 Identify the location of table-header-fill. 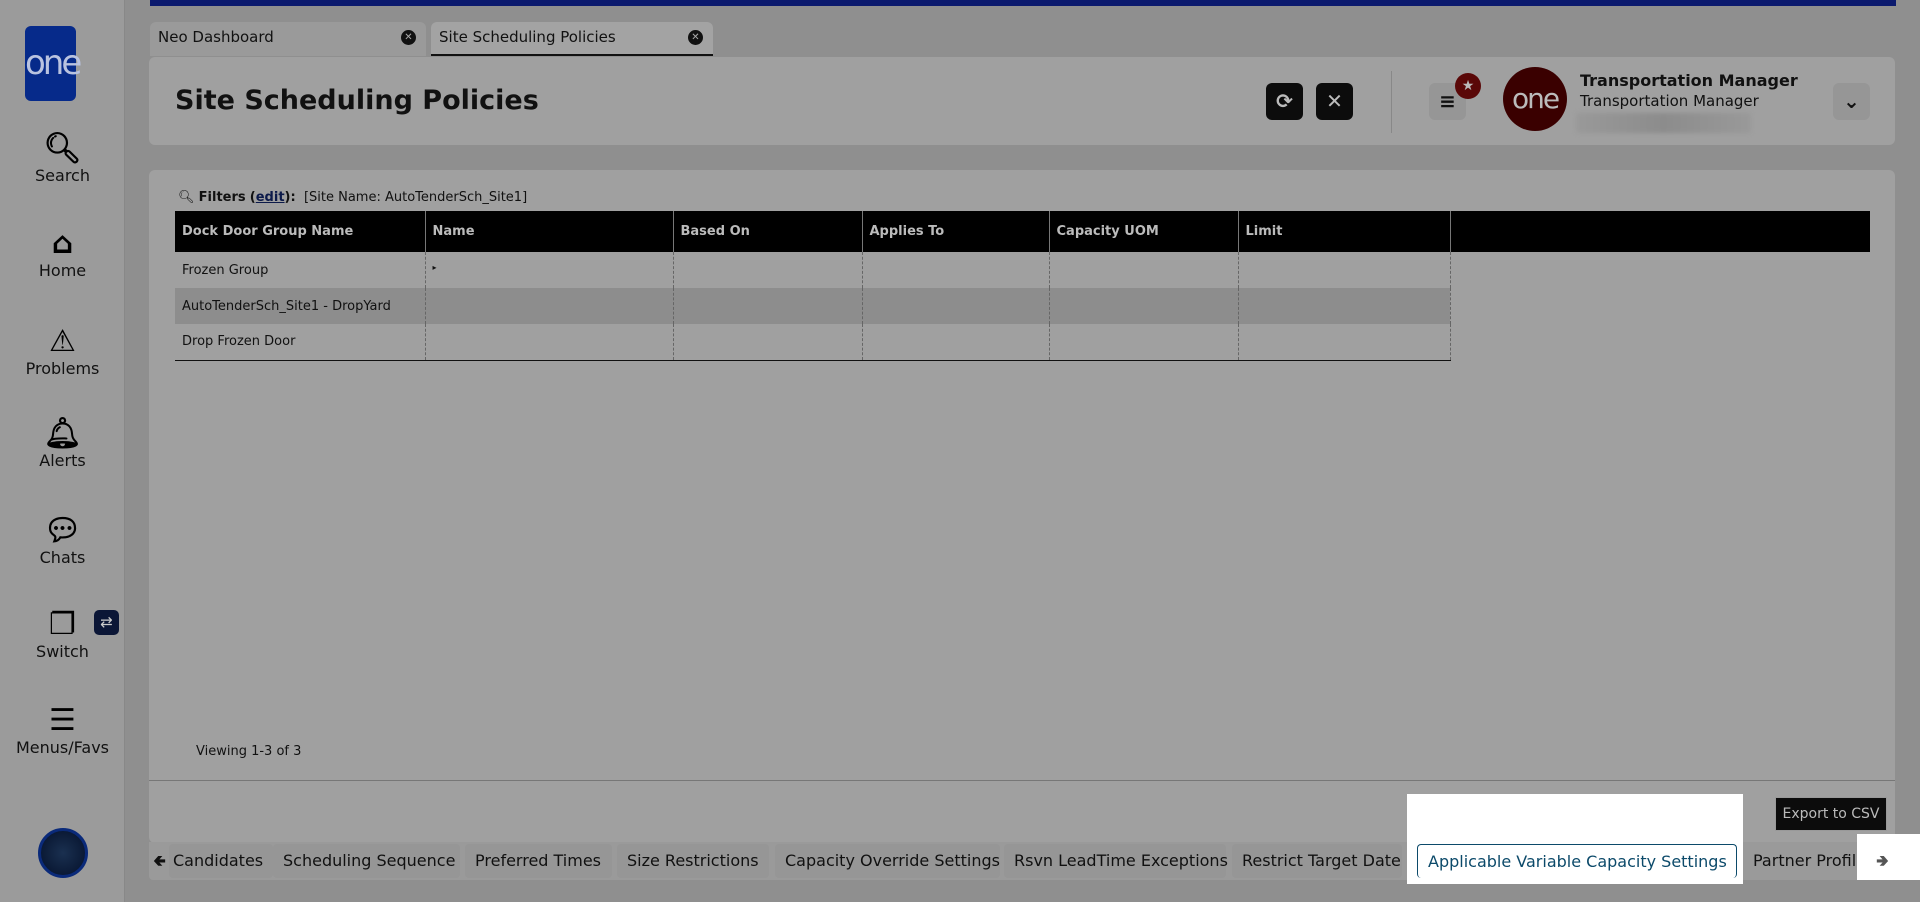
(1660, 231).